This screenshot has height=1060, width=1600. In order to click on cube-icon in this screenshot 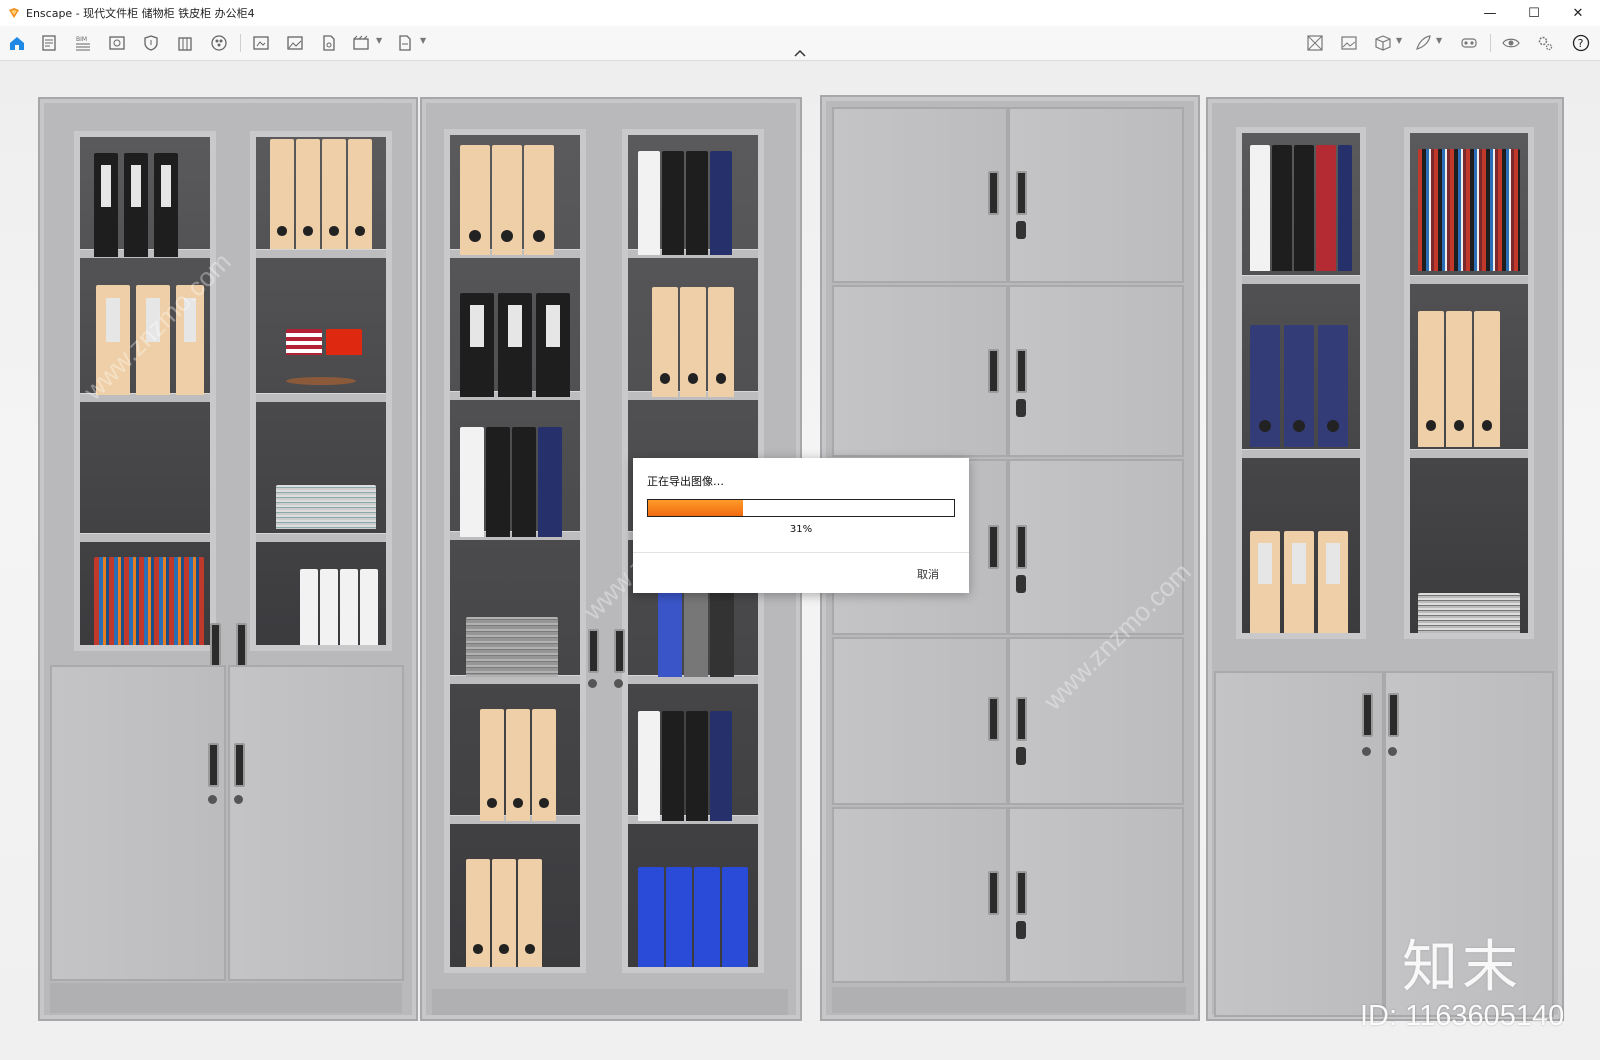, I will do `click(1383, 43)`.